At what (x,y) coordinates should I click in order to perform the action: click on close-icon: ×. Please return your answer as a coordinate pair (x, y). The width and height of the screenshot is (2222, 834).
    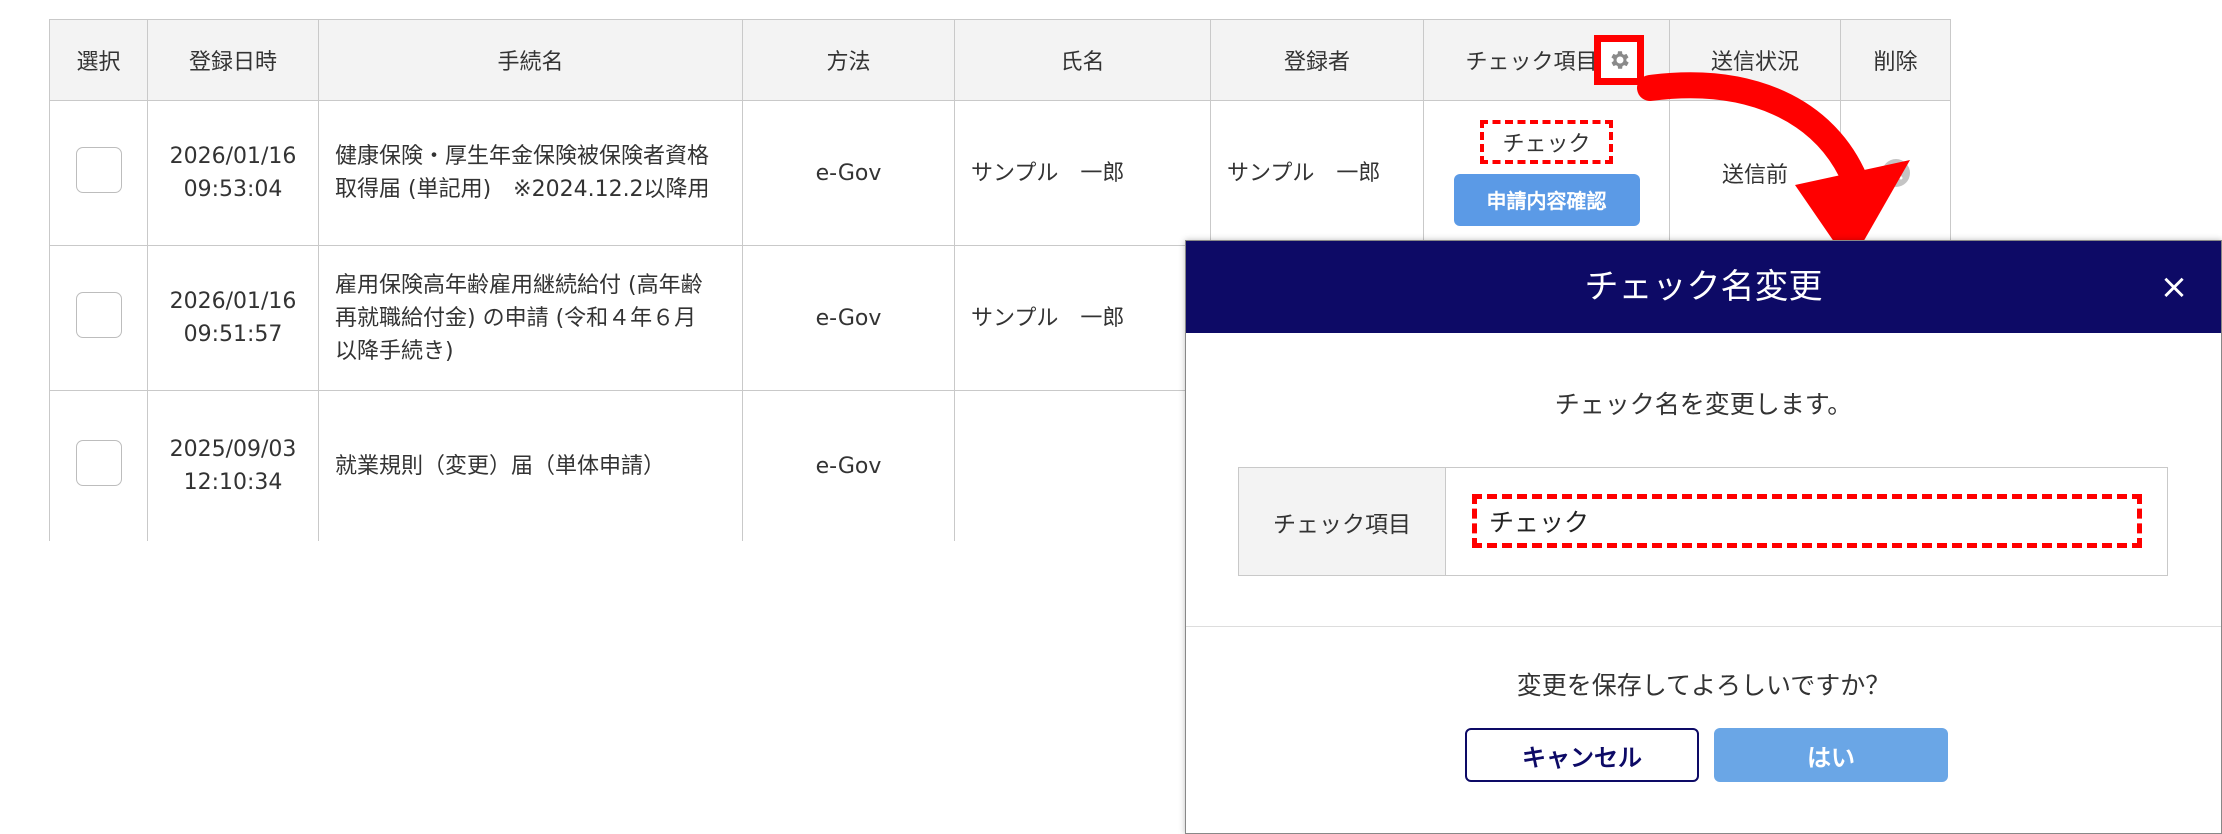
    Looking at the image, I should click on (2174, 287).